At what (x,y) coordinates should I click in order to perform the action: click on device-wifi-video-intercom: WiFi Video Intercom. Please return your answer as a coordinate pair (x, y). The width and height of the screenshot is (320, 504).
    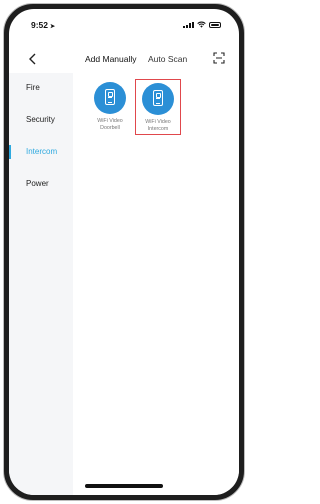
    Looking at the image, I should click on (158, 107).